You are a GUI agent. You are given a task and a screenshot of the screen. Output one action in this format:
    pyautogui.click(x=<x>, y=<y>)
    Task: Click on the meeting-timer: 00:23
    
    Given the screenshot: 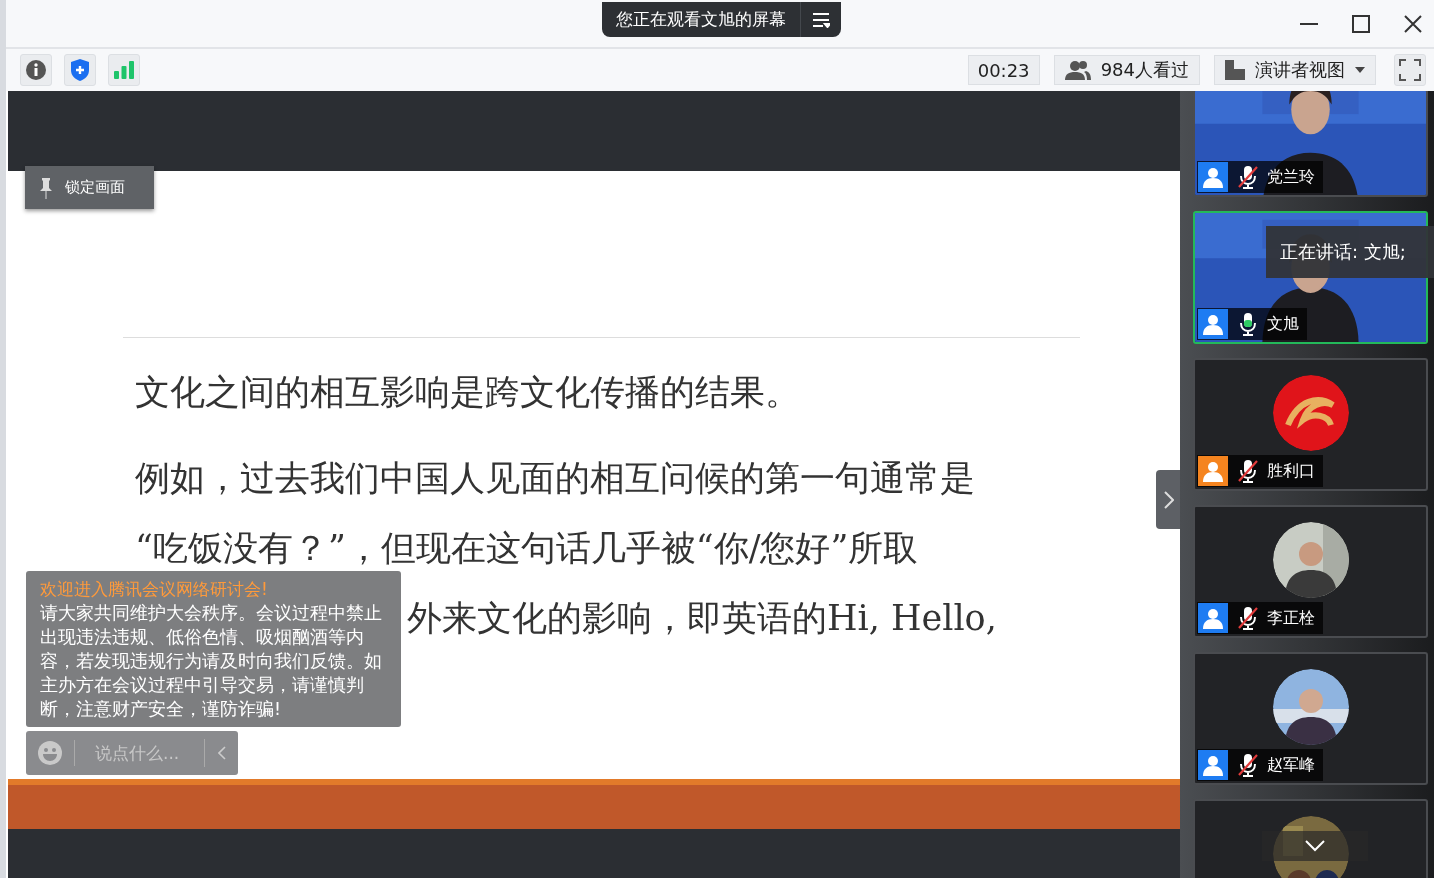 What is the action you would take?
    pyautogui.click(x=1003, y=70)
    